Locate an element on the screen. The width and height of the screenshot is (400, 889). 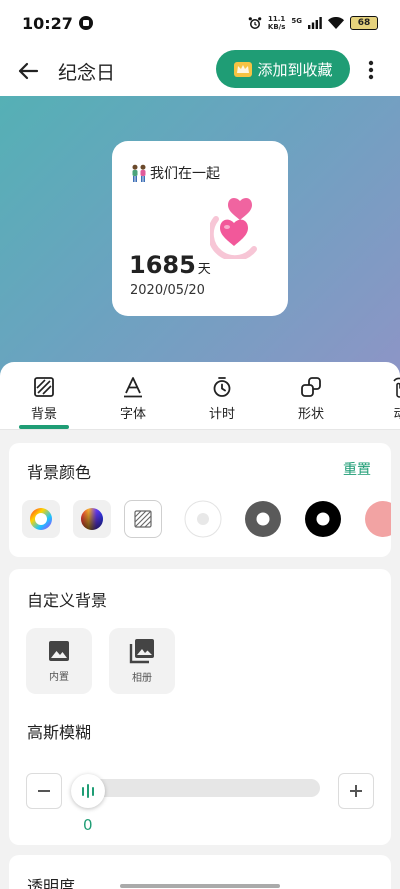
editor-tab-bar: 背景 字体 计时 形状 动 is located at coordinates (200, 396).